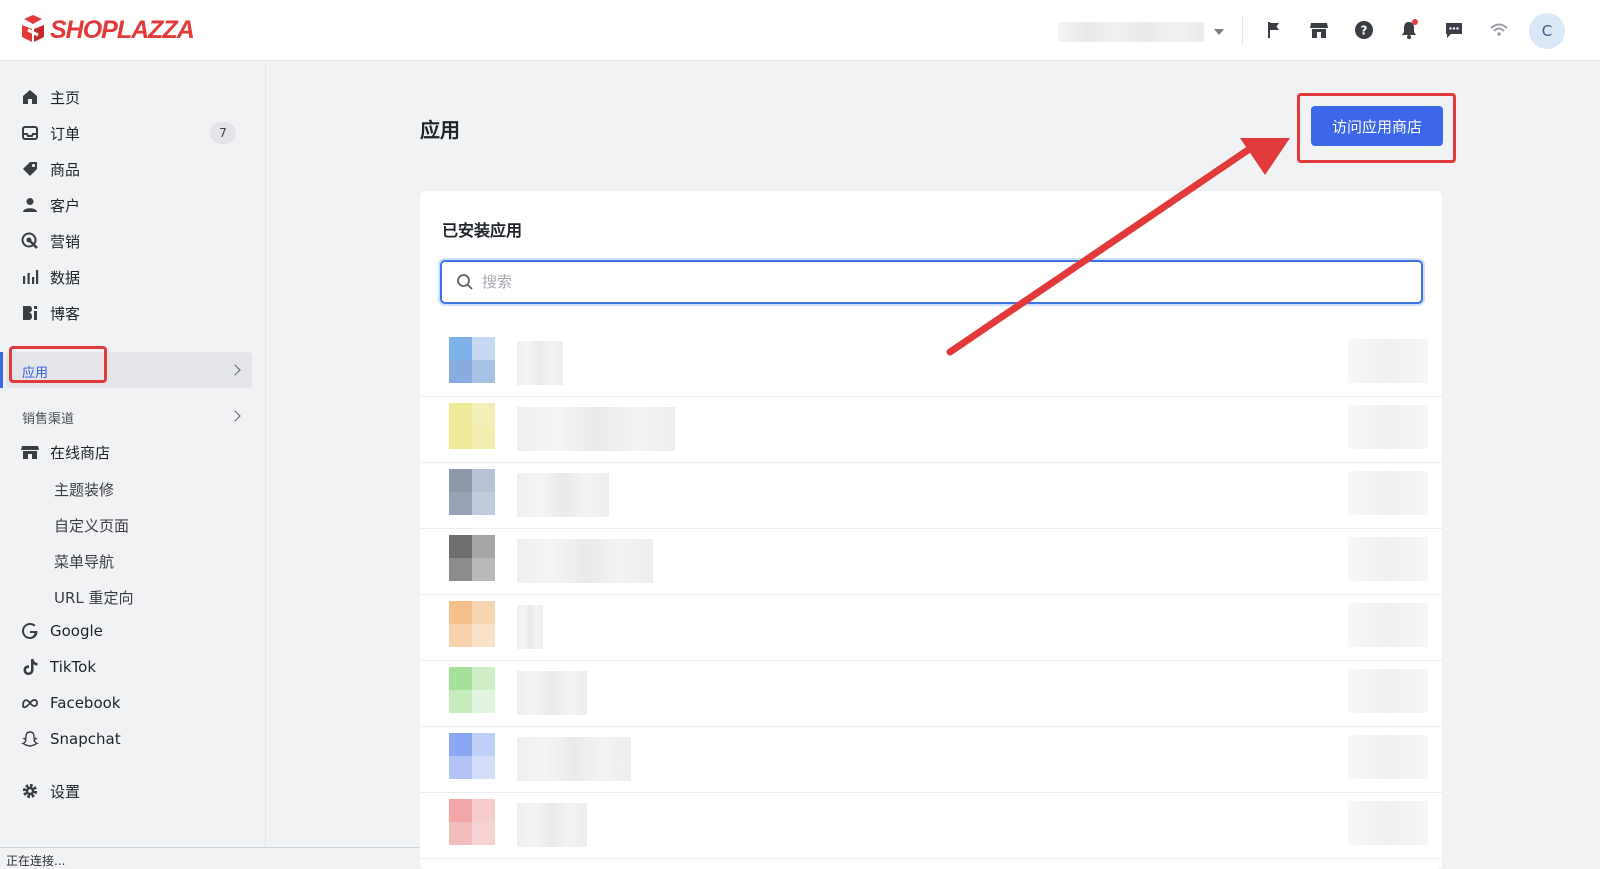 Image resolution: width=1600 pixels, height=869 pixels. I want to click on store-selector, so click(1143, 32).